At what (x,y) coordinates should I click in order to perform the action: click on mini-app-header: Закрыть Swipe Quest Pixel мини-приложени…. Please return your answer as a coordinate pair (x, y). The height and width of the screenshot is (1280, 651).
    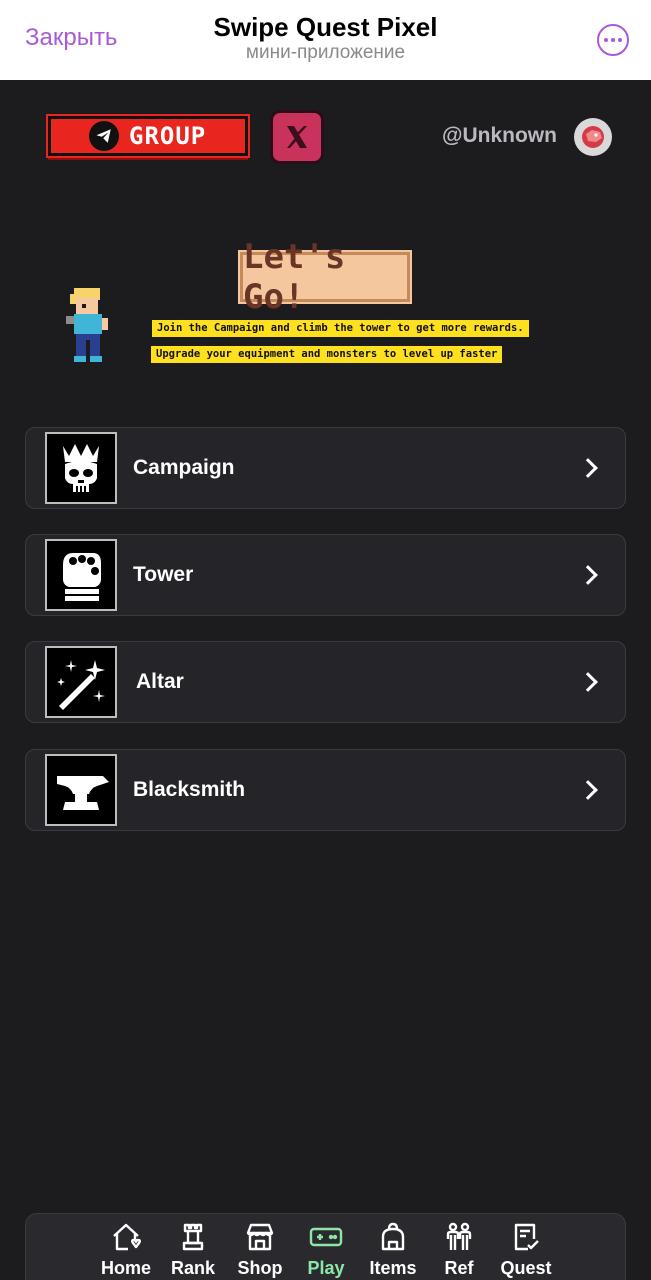
    Looking at the image, I should click on (325, 40).